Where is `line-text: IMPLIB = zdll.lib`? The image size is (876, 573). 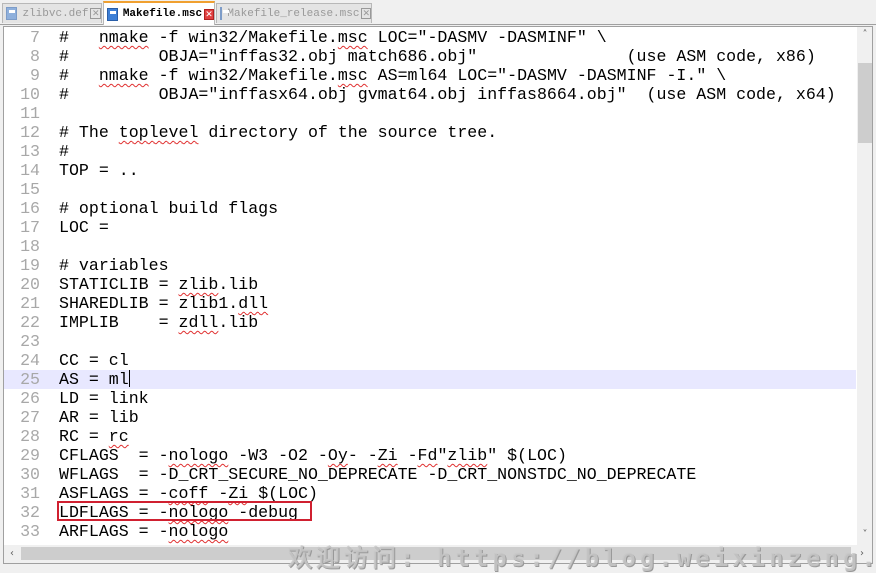
line-text: IMPLIB = zdll.lib is located at coordinates (158, 322).